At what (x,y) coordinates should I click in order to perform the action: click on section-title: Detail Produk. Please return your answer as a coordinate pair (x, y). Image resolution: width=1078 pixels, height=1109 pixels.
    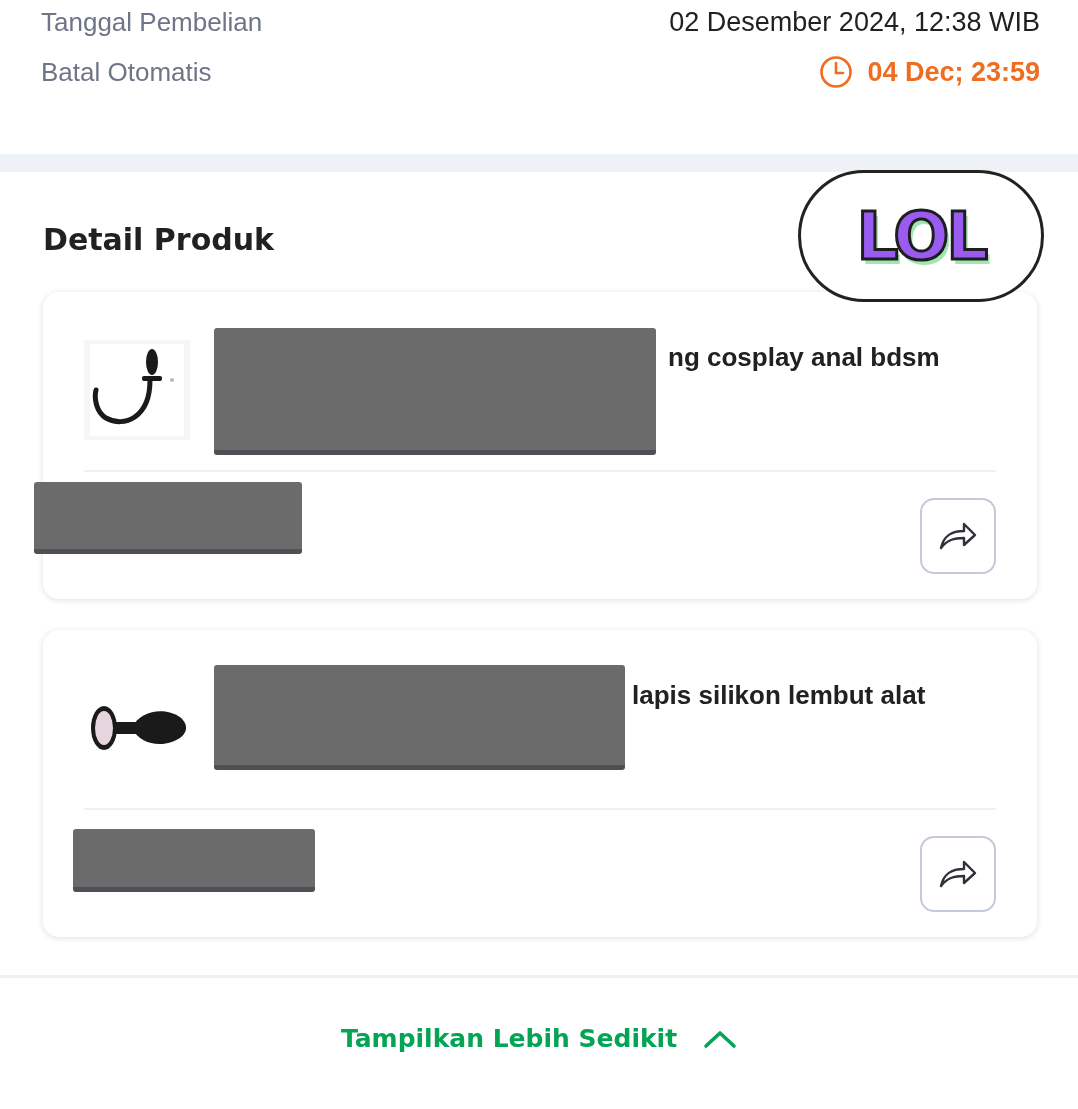
    Looking at the image, I should click on (159, 239).